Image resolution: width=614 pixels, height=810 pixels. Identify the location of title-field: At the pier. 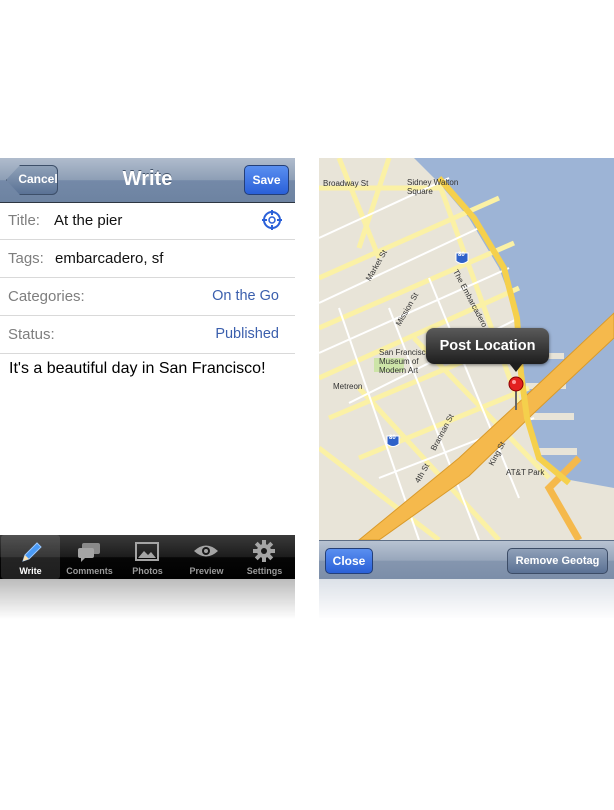
(88, 220).